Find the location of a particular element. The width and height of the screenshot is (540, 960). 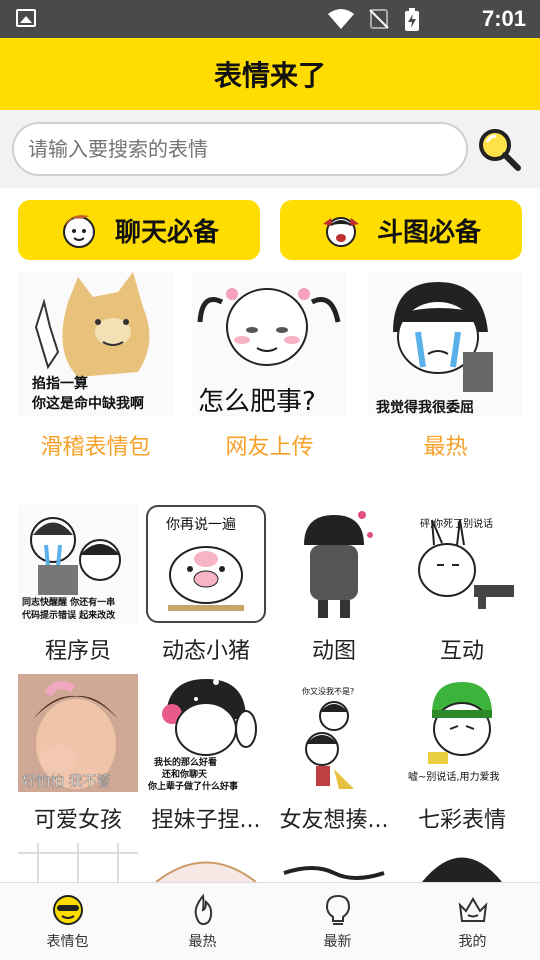

app-header: 表情来了 is located at coordinates (270, 74).